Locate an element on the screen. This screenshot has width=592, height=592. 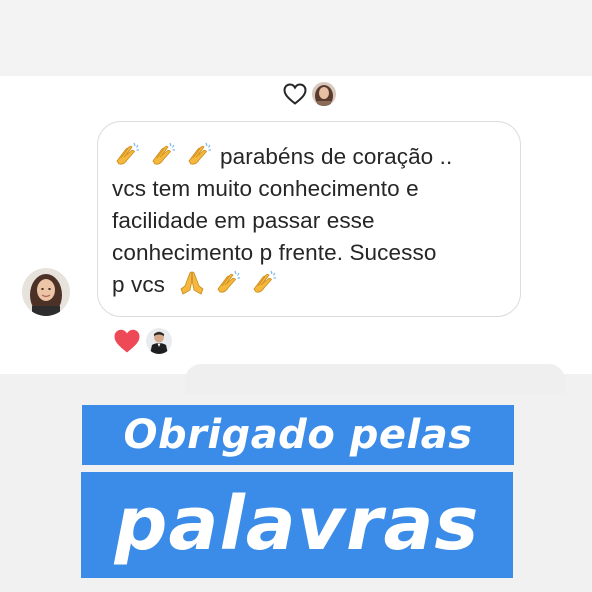
message-line-5: p vcs is located at coordinates (312, 285).